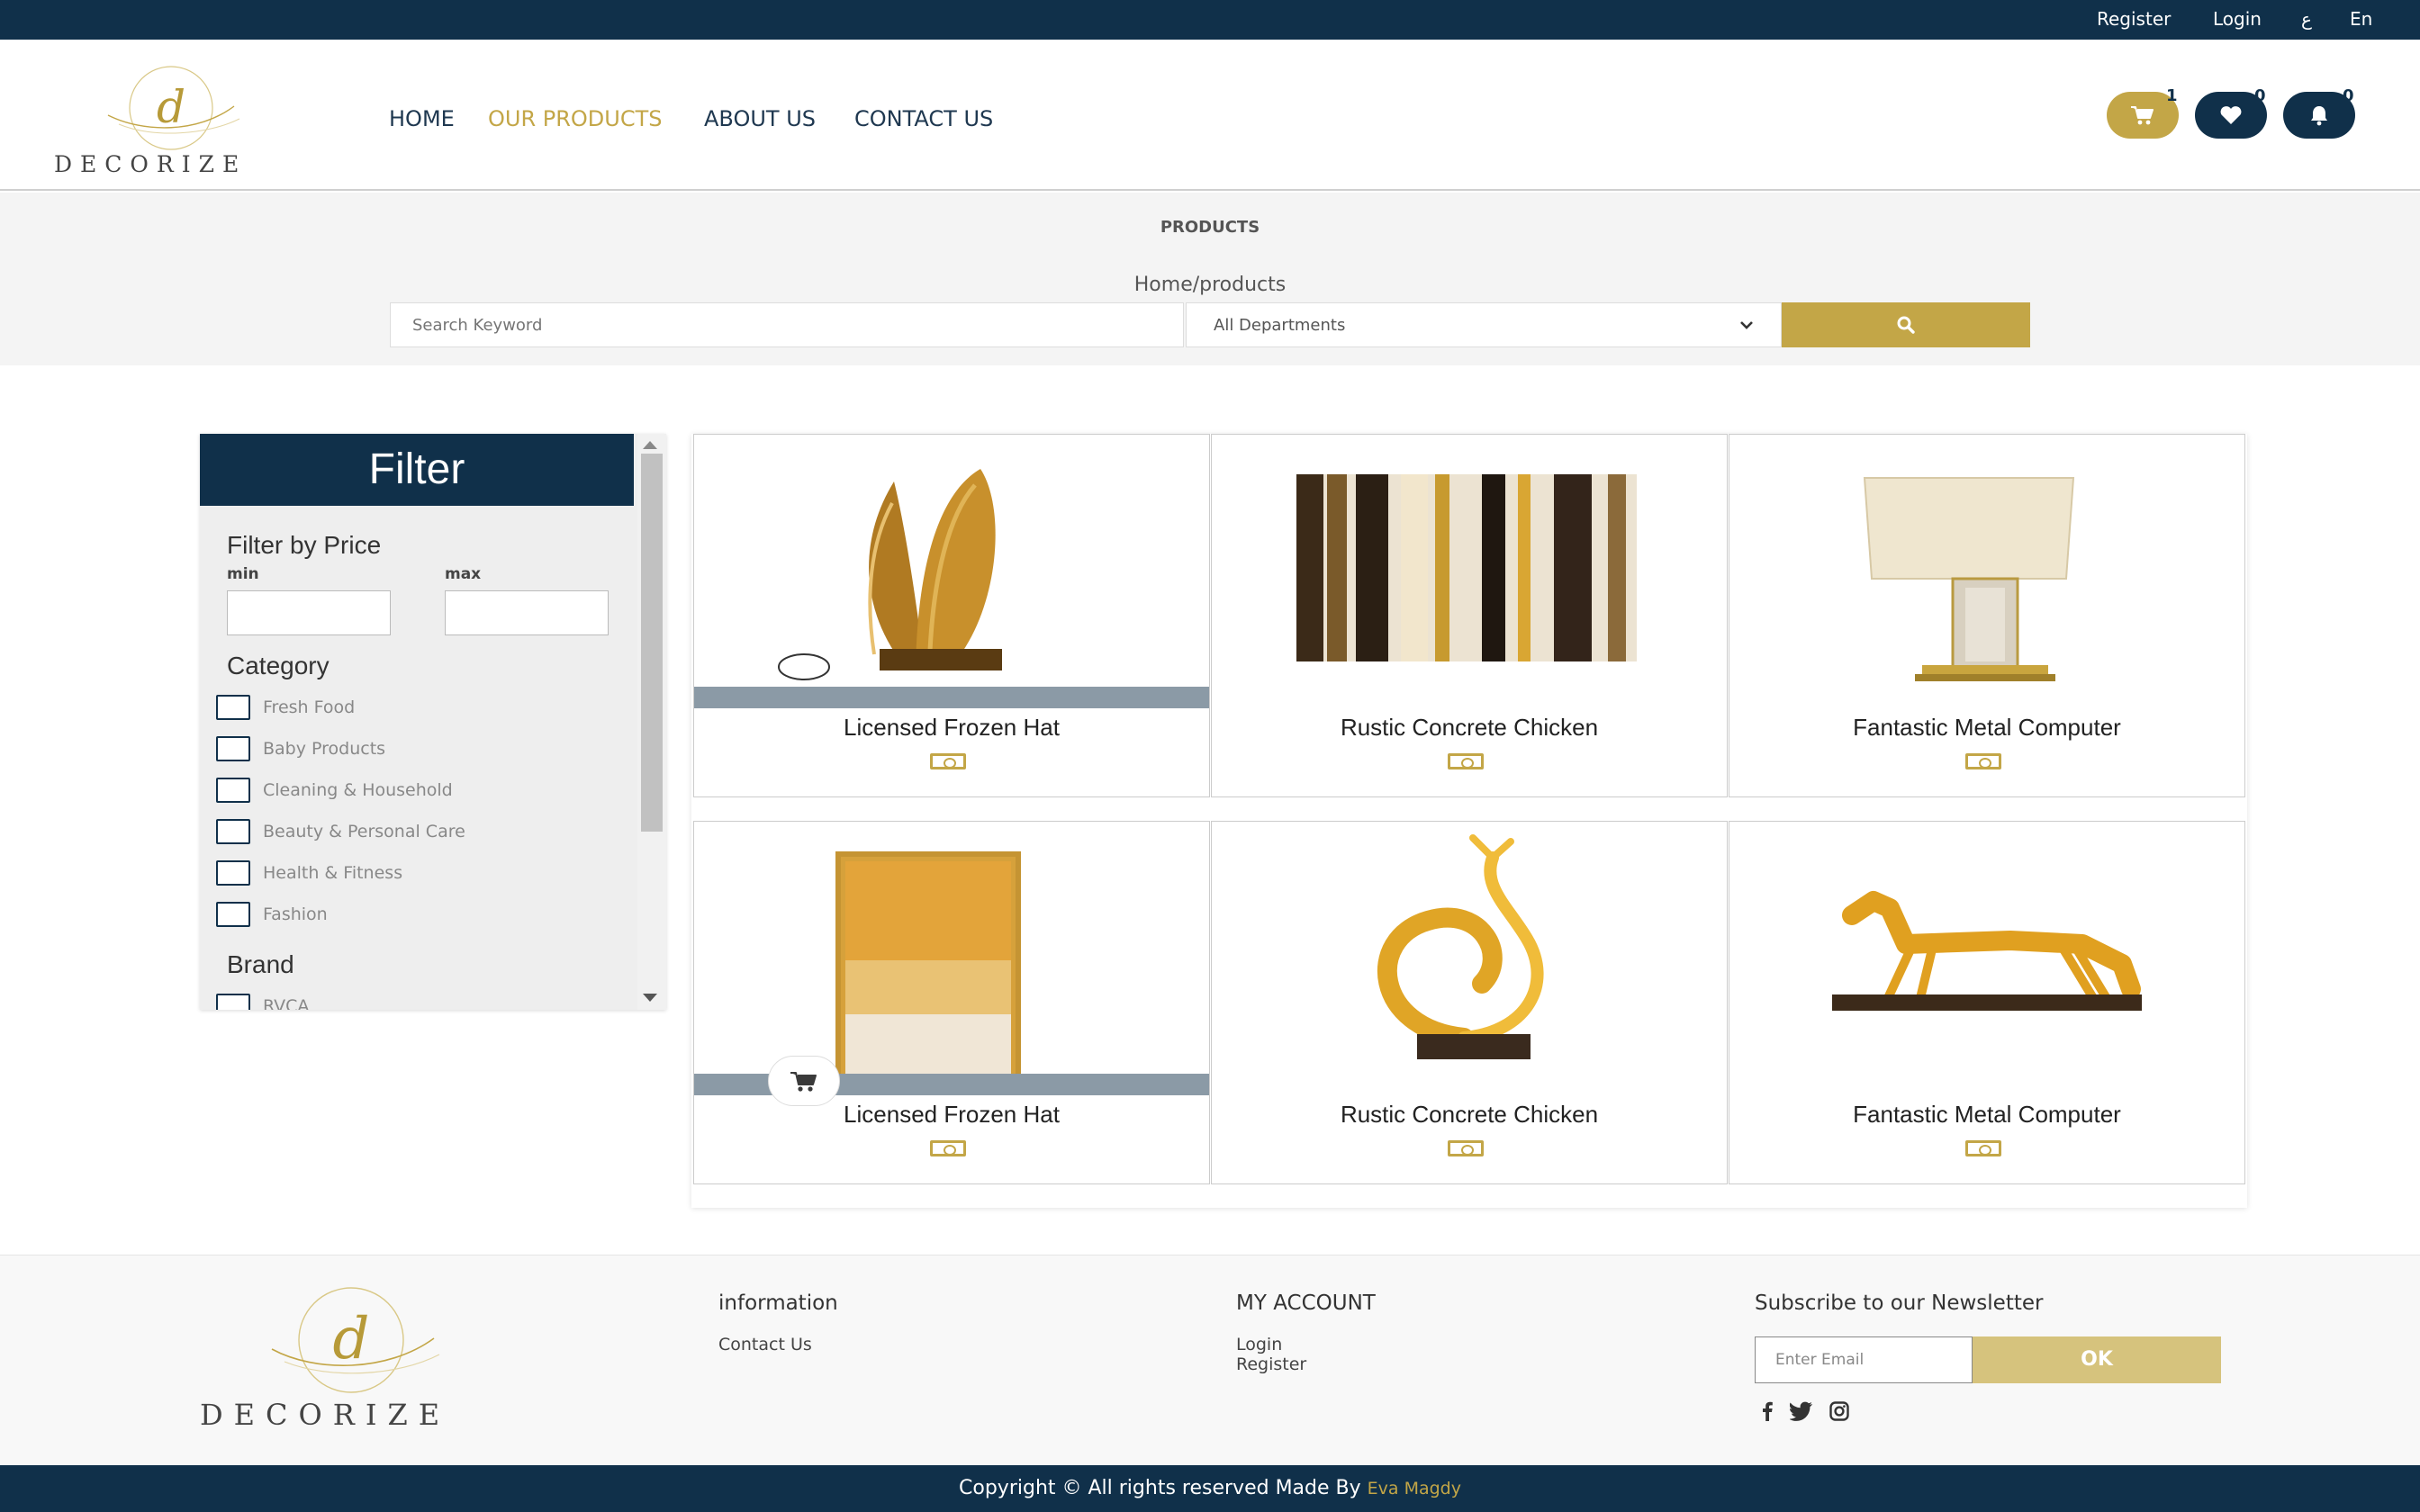 Image resolution: width=2420 pixels, height=1512 pixels. I want to click on footer-login-link: Login, so click(1259, 1344).